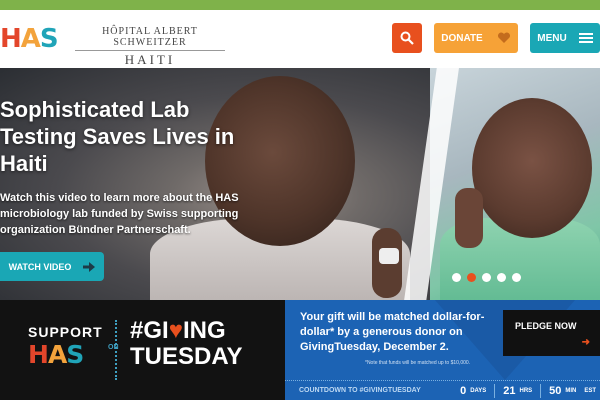 This screenshot has height=400, width=600. What do you see at coordinates (478, 390) in the screenshot?
I see `countdown-days-unit: DAYS` at bounding box center [478, 390].